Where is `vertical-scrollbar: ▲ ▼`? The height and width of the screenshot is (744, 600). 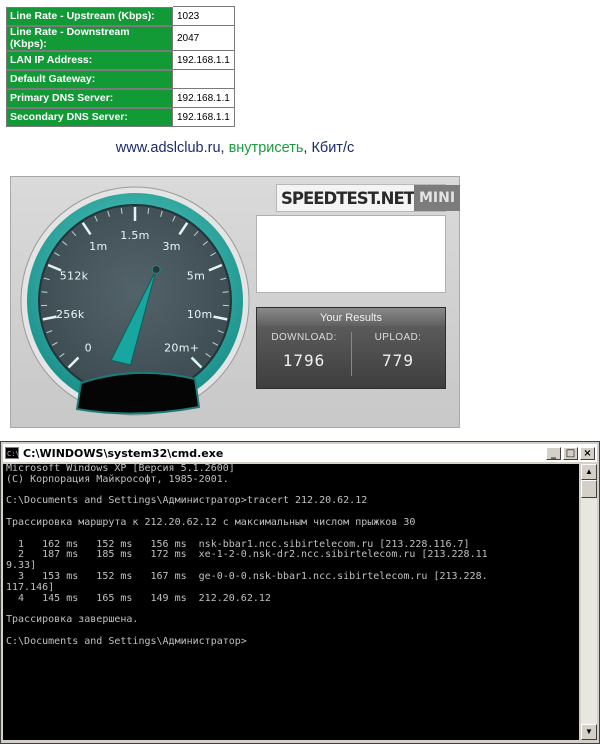 vertical-scrollbar: ▲ ▼ is located at coordinates (589, 602).